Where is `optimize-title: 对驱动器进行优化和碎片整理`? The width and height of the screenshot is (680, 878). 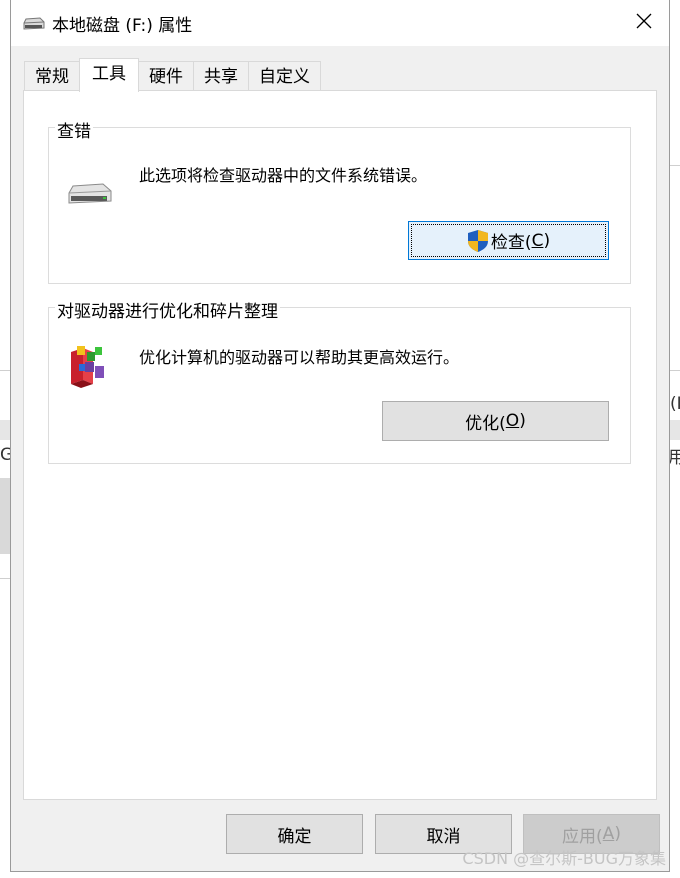
optimize-title: 对驱动器进行优化和碎片整理 is located at coordinates (167, 309).